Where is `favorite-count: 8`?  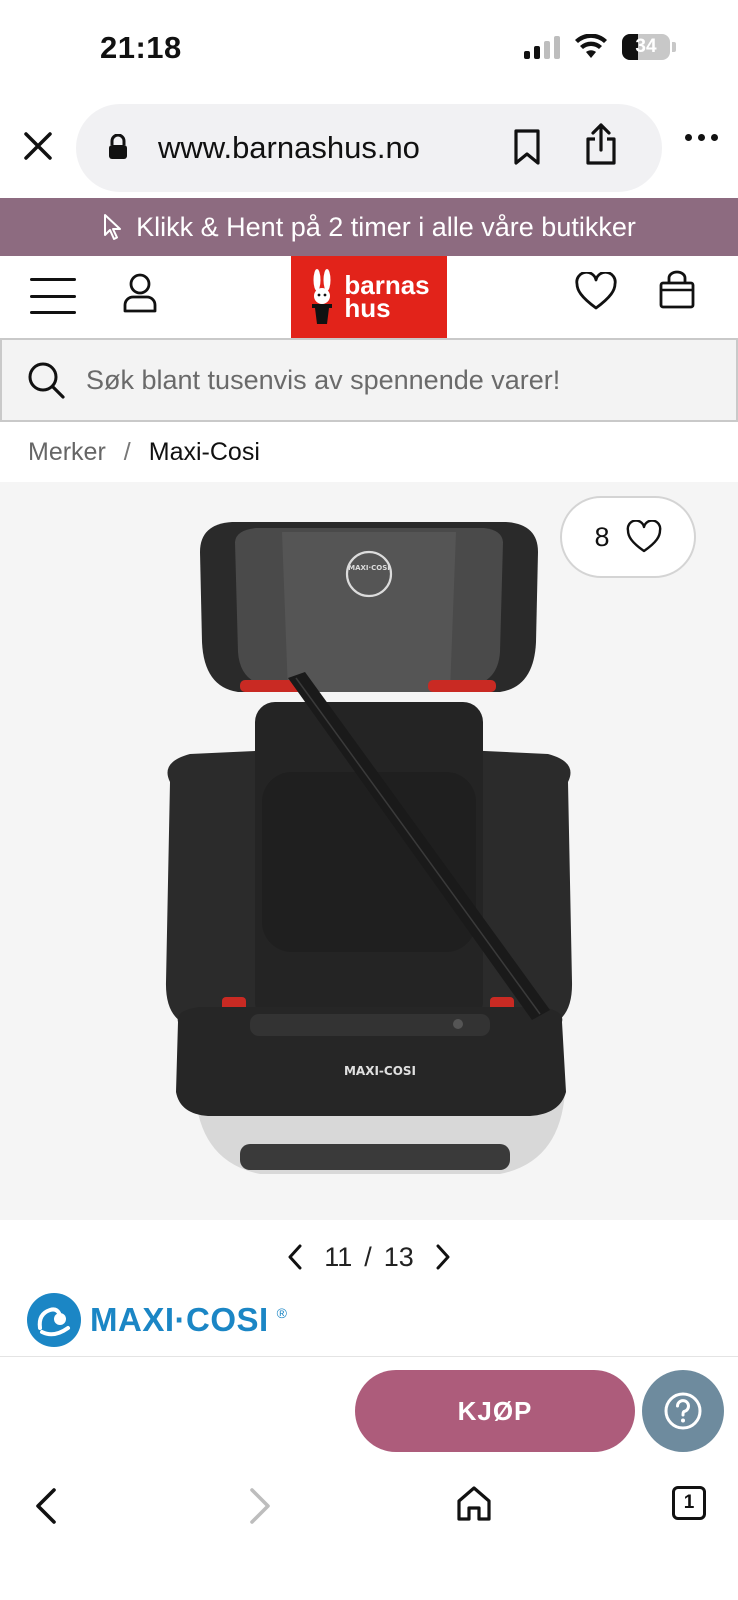
favorite-count: 8 is located at coordinates (602, 536).